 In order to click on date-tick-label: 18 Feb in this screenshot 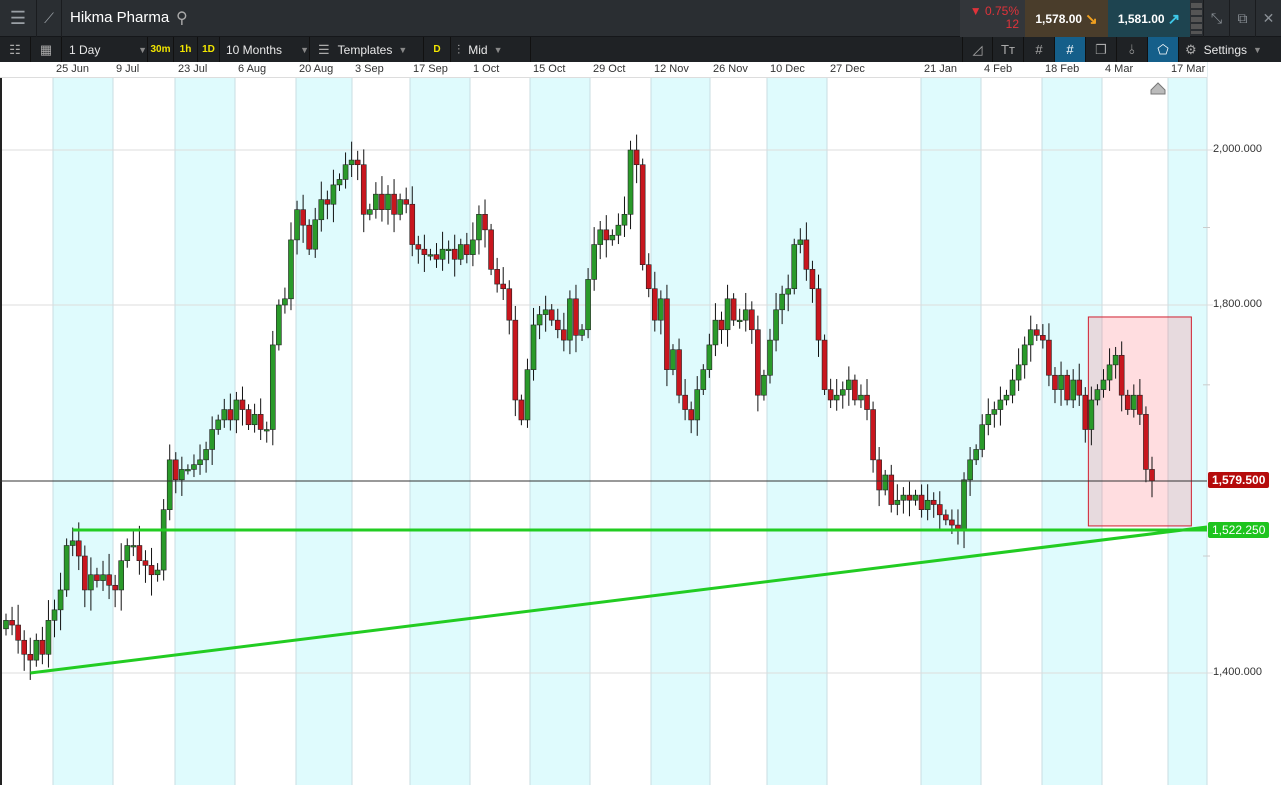, I will do `click(1062, 69)`.